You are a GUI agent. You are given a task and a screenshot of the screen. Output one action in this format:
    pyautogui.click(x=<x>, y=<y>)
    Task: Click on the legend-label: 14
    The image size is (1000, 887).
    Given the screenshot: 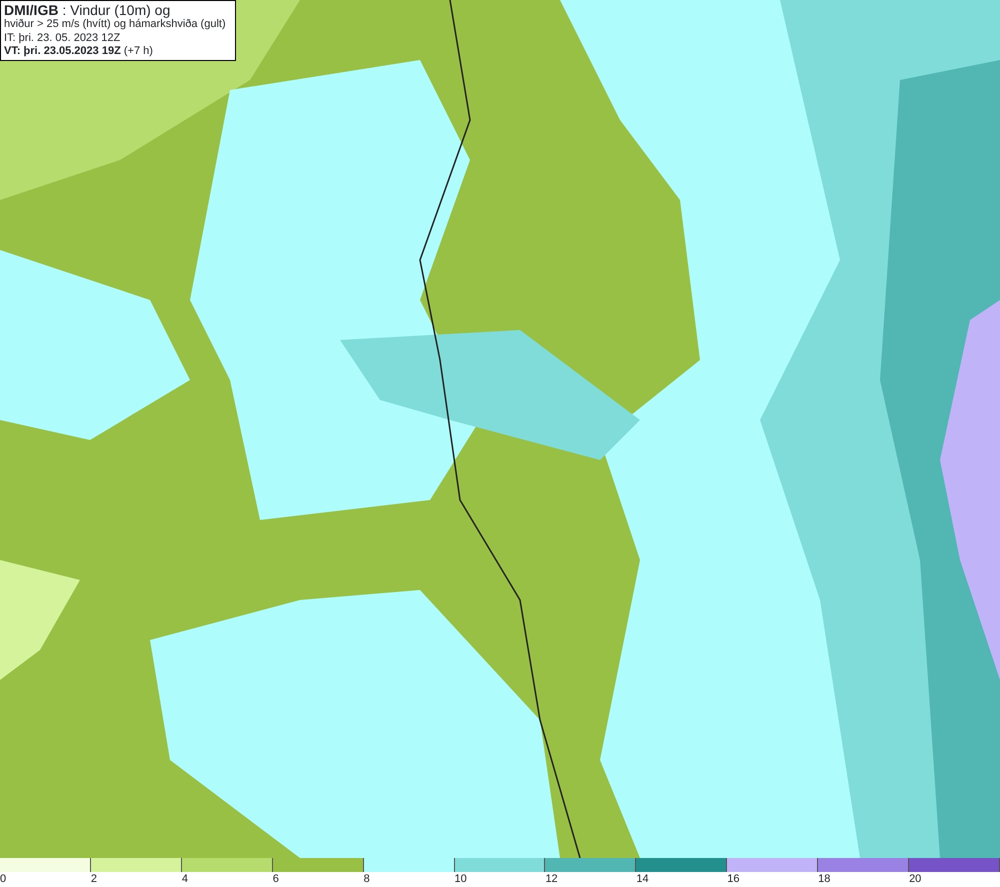 What is the action you would take?
    pyautogui.click(x=642, y=879)
    